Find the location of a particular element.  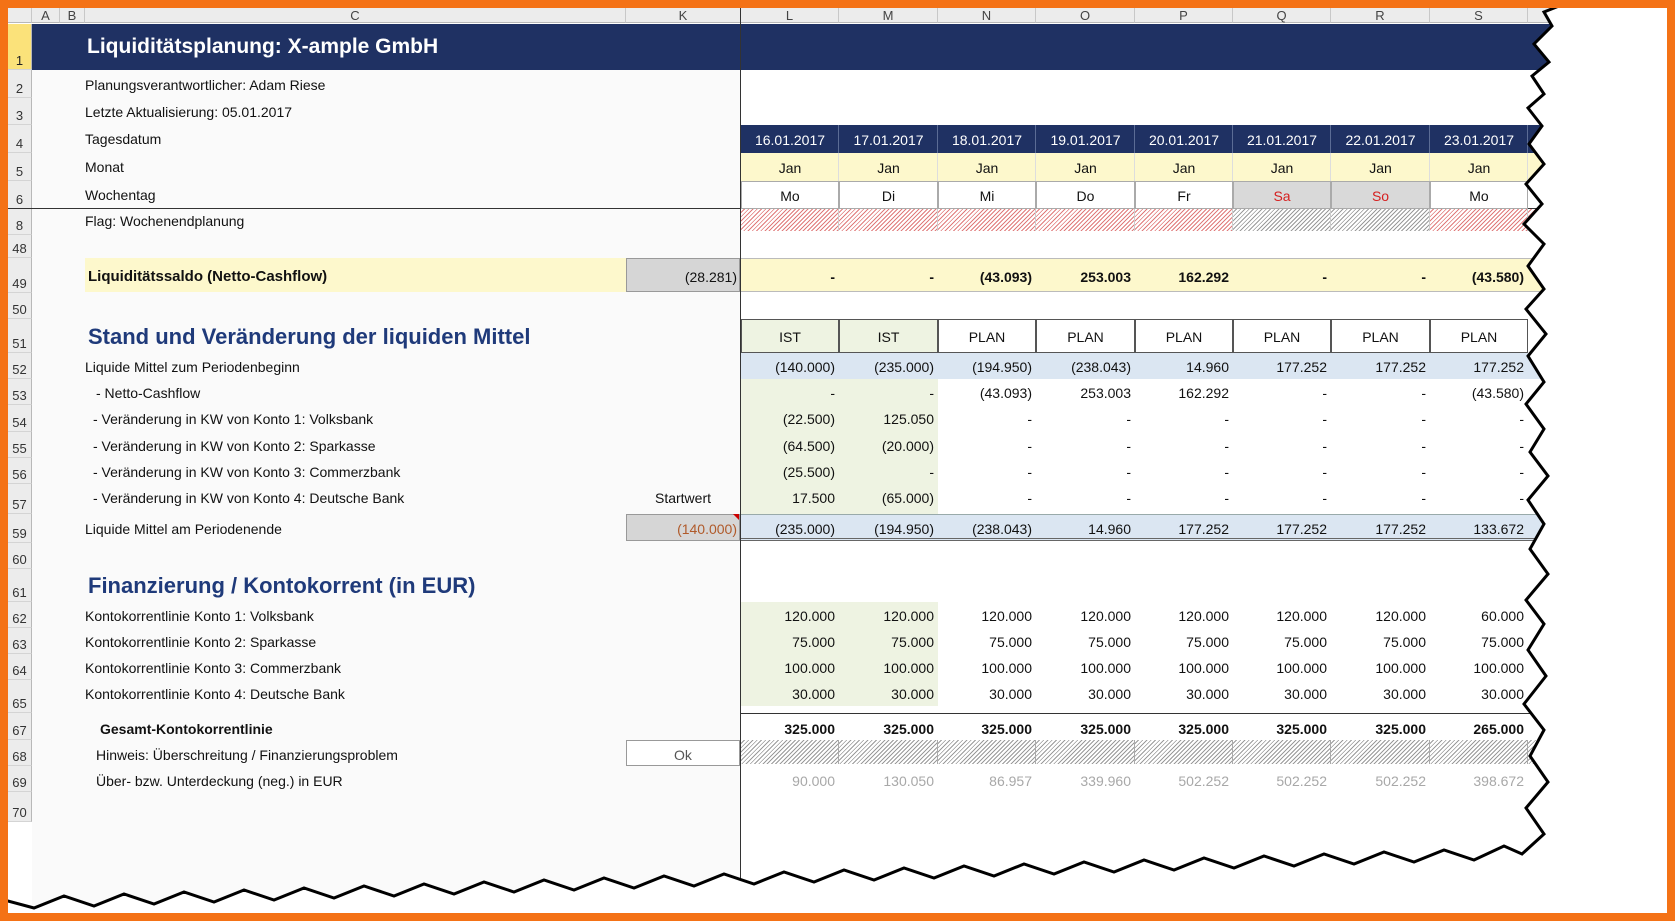

row-header-62: 62 is located at coordinates (20, 615).